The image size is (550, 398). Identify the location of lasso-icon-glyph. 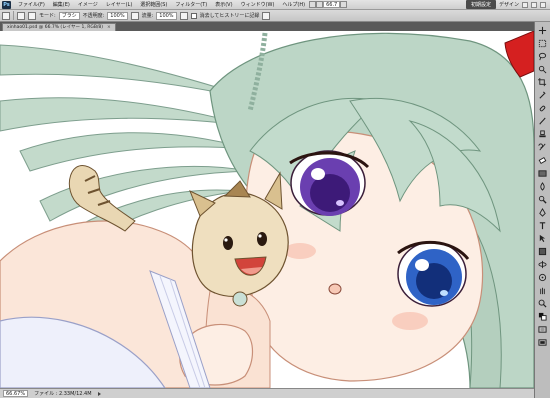
(542, 56).